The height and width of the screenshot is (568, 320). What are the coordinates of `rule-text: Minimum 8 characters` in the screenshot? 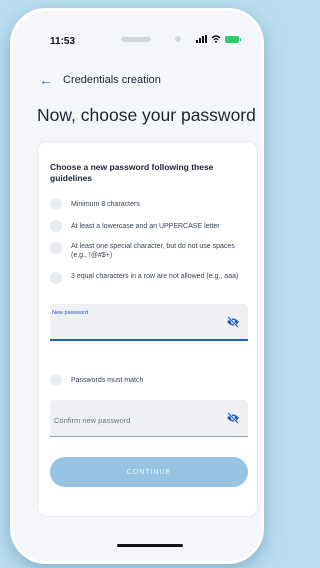 It's located at (105, 204).